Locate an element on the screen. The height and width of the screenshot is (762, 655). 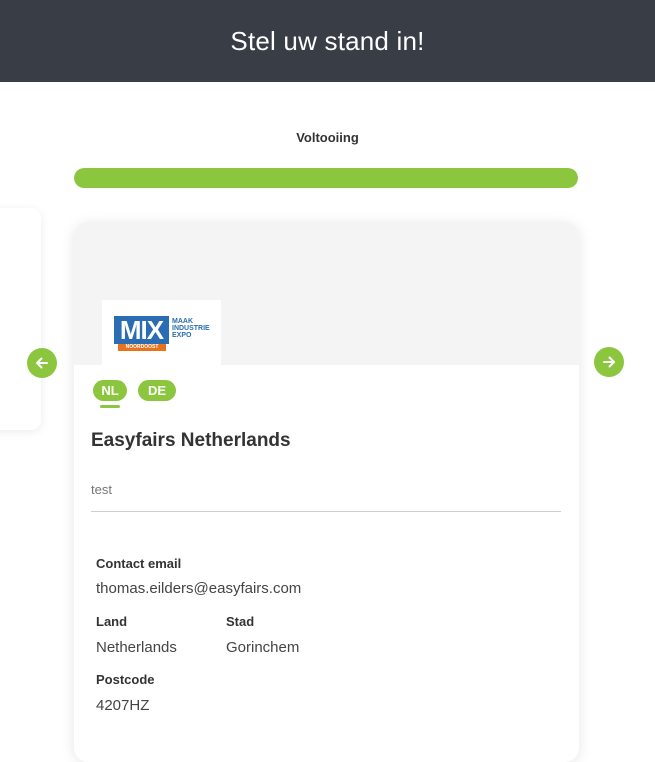
company-name: Easyfairs Netherlands is located at coordinates (191, 440).